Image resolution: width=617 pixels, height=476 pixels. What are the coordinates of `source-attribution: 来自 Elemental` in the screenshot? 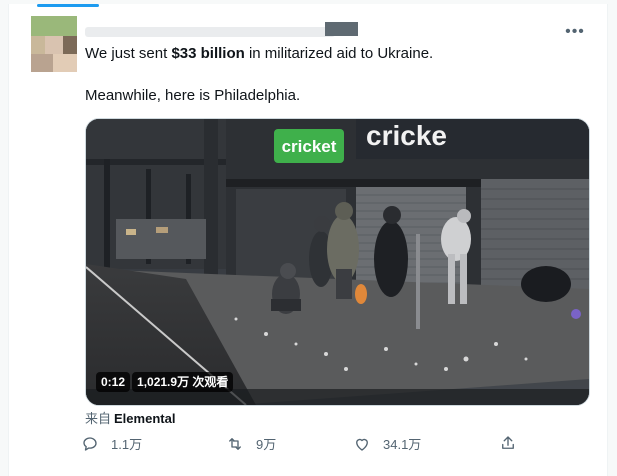 It's located at (130, 417).